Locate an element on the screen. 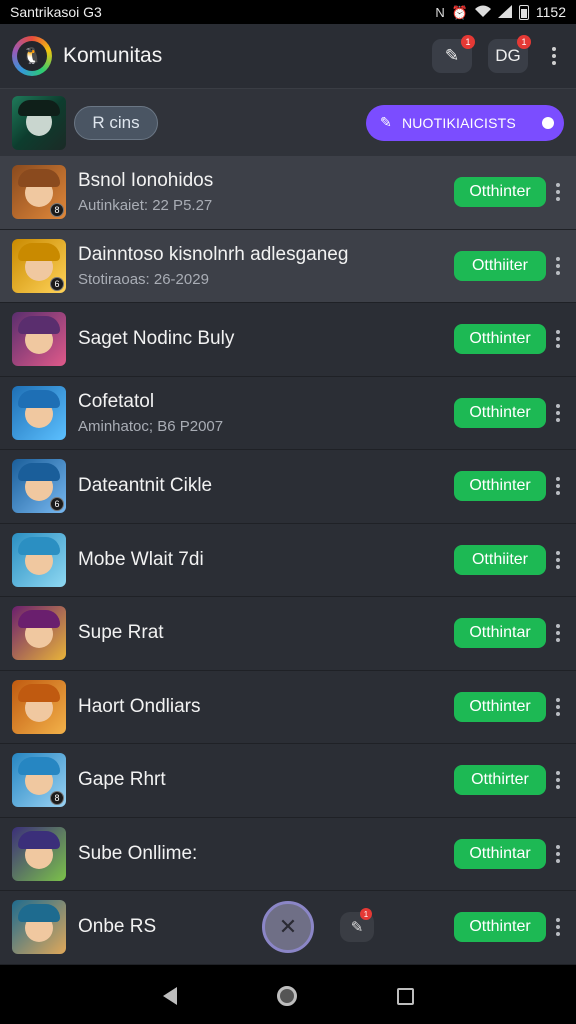 The width and height of the screenshot is (576, 1024). status-bar: Santrikasoi G3 N ⏰ 1152 is located at coordinates (288, 12).